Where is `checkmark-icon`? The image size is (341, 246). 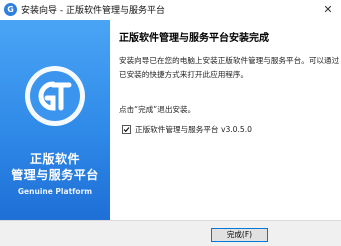 checkmark-icon is located at coordinates (126, 130).